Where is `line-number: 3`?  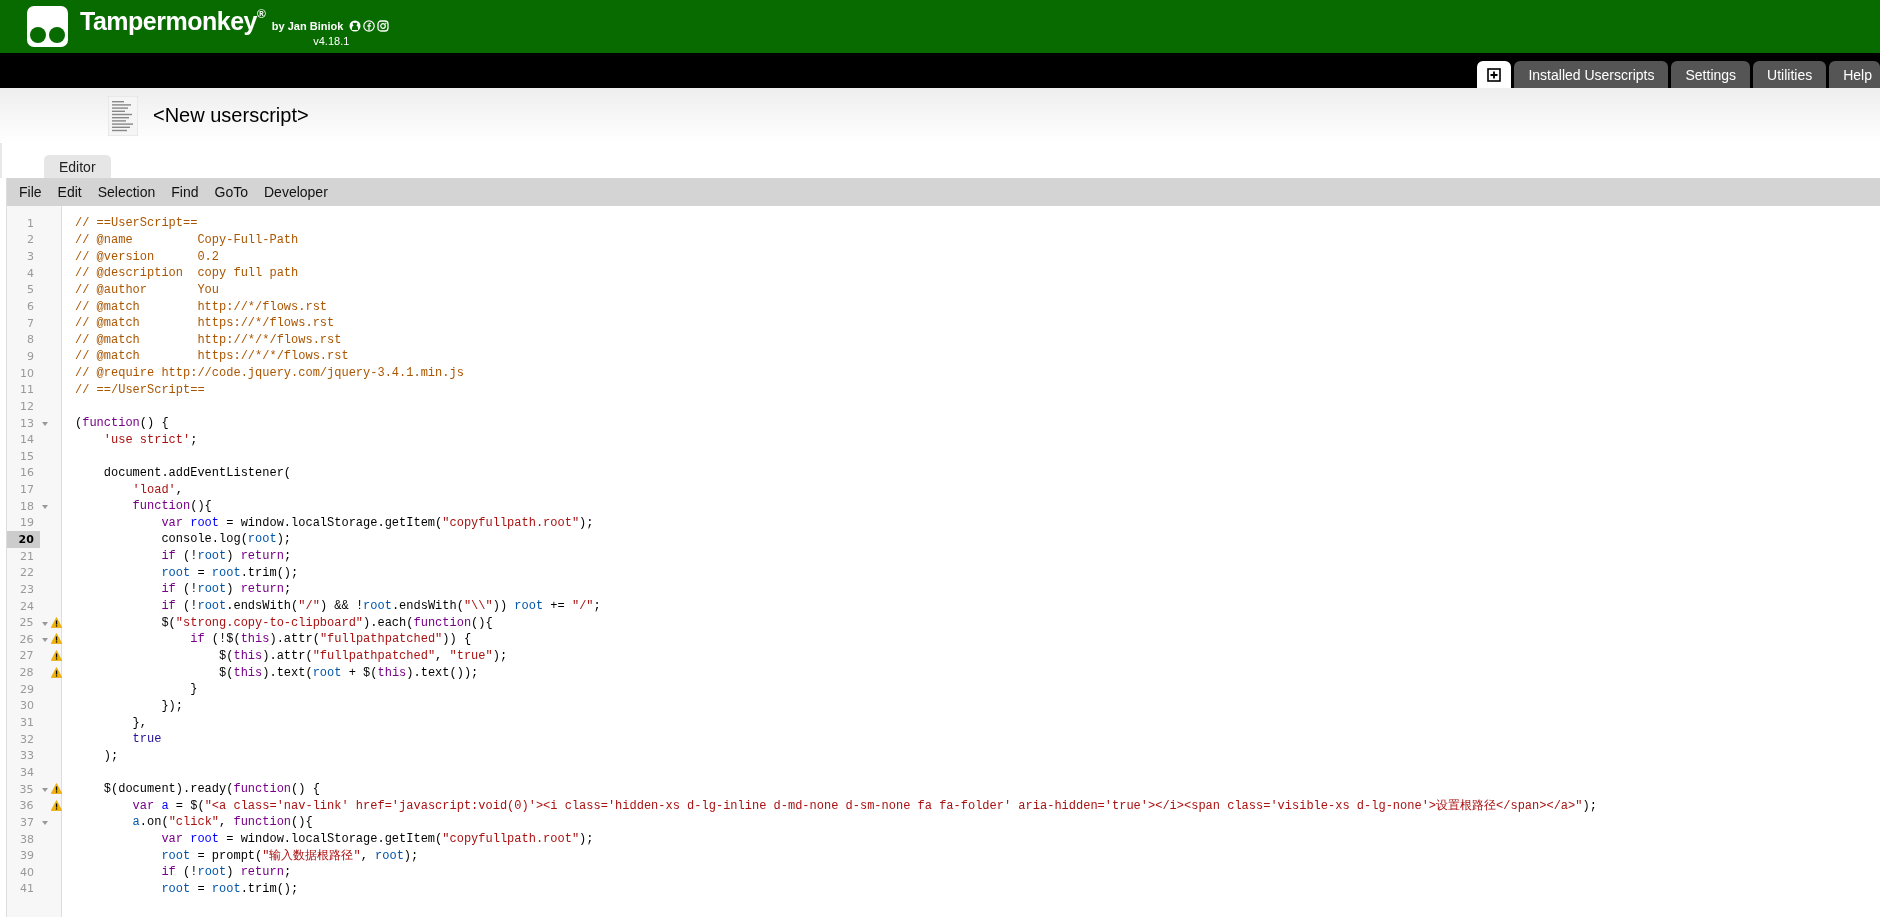
line-number: 3 is located at coordinates (30, 257).